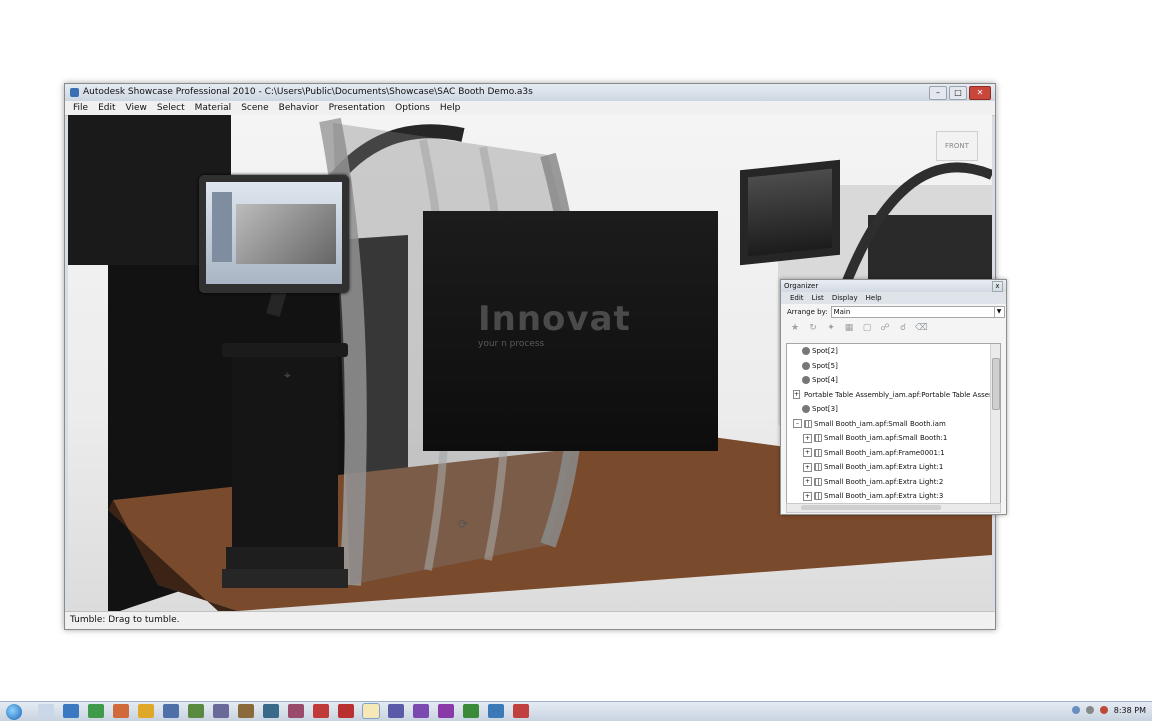 Image resolution: width=1152 pixels, height=721 pixels. I want to click on menu-file: File, so click(80, 108).